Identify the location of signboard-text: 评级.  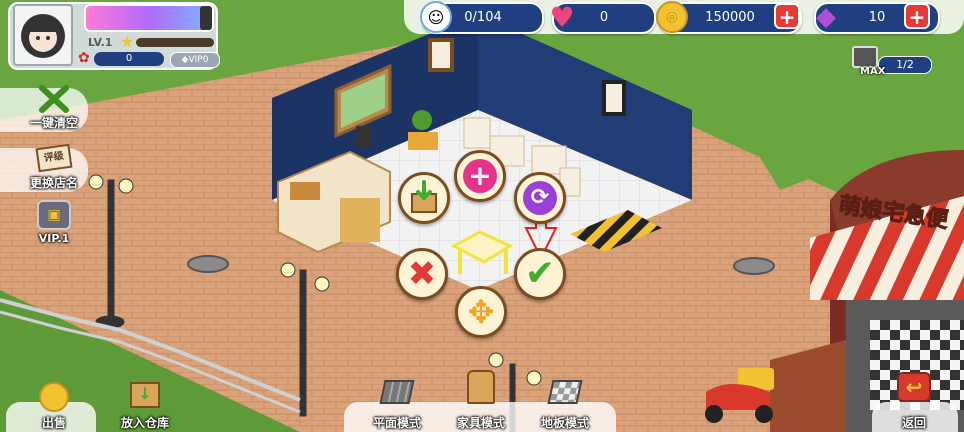
(54, 157).